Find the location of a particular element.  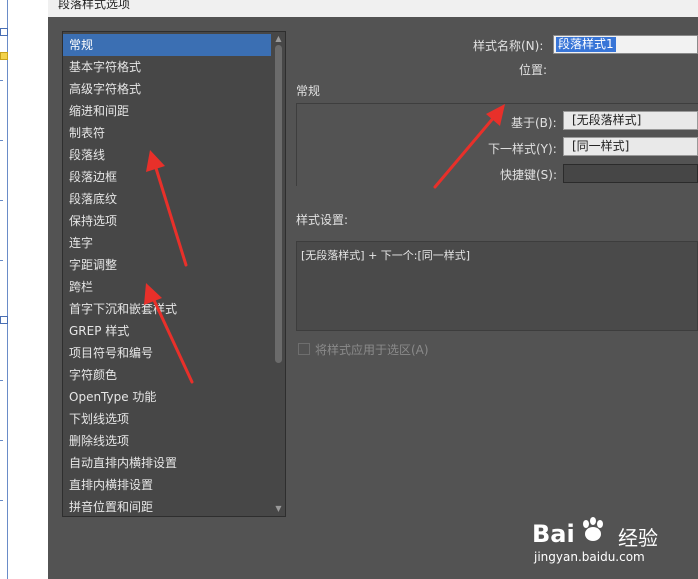

paw-logo-icon is located at coordinates (593, 529).